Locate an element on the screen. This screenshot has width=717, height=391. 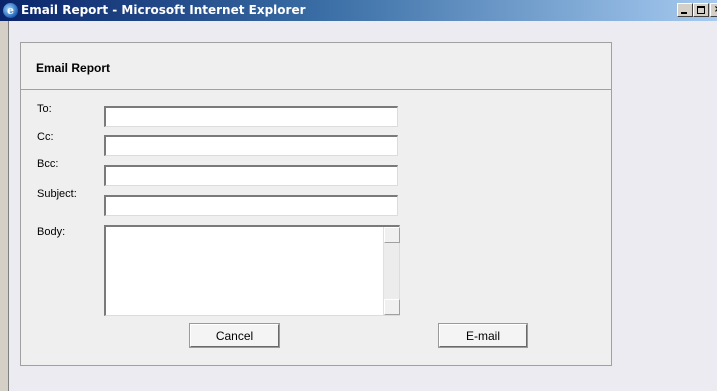
maximize-button is located at coordinates (701, 10).